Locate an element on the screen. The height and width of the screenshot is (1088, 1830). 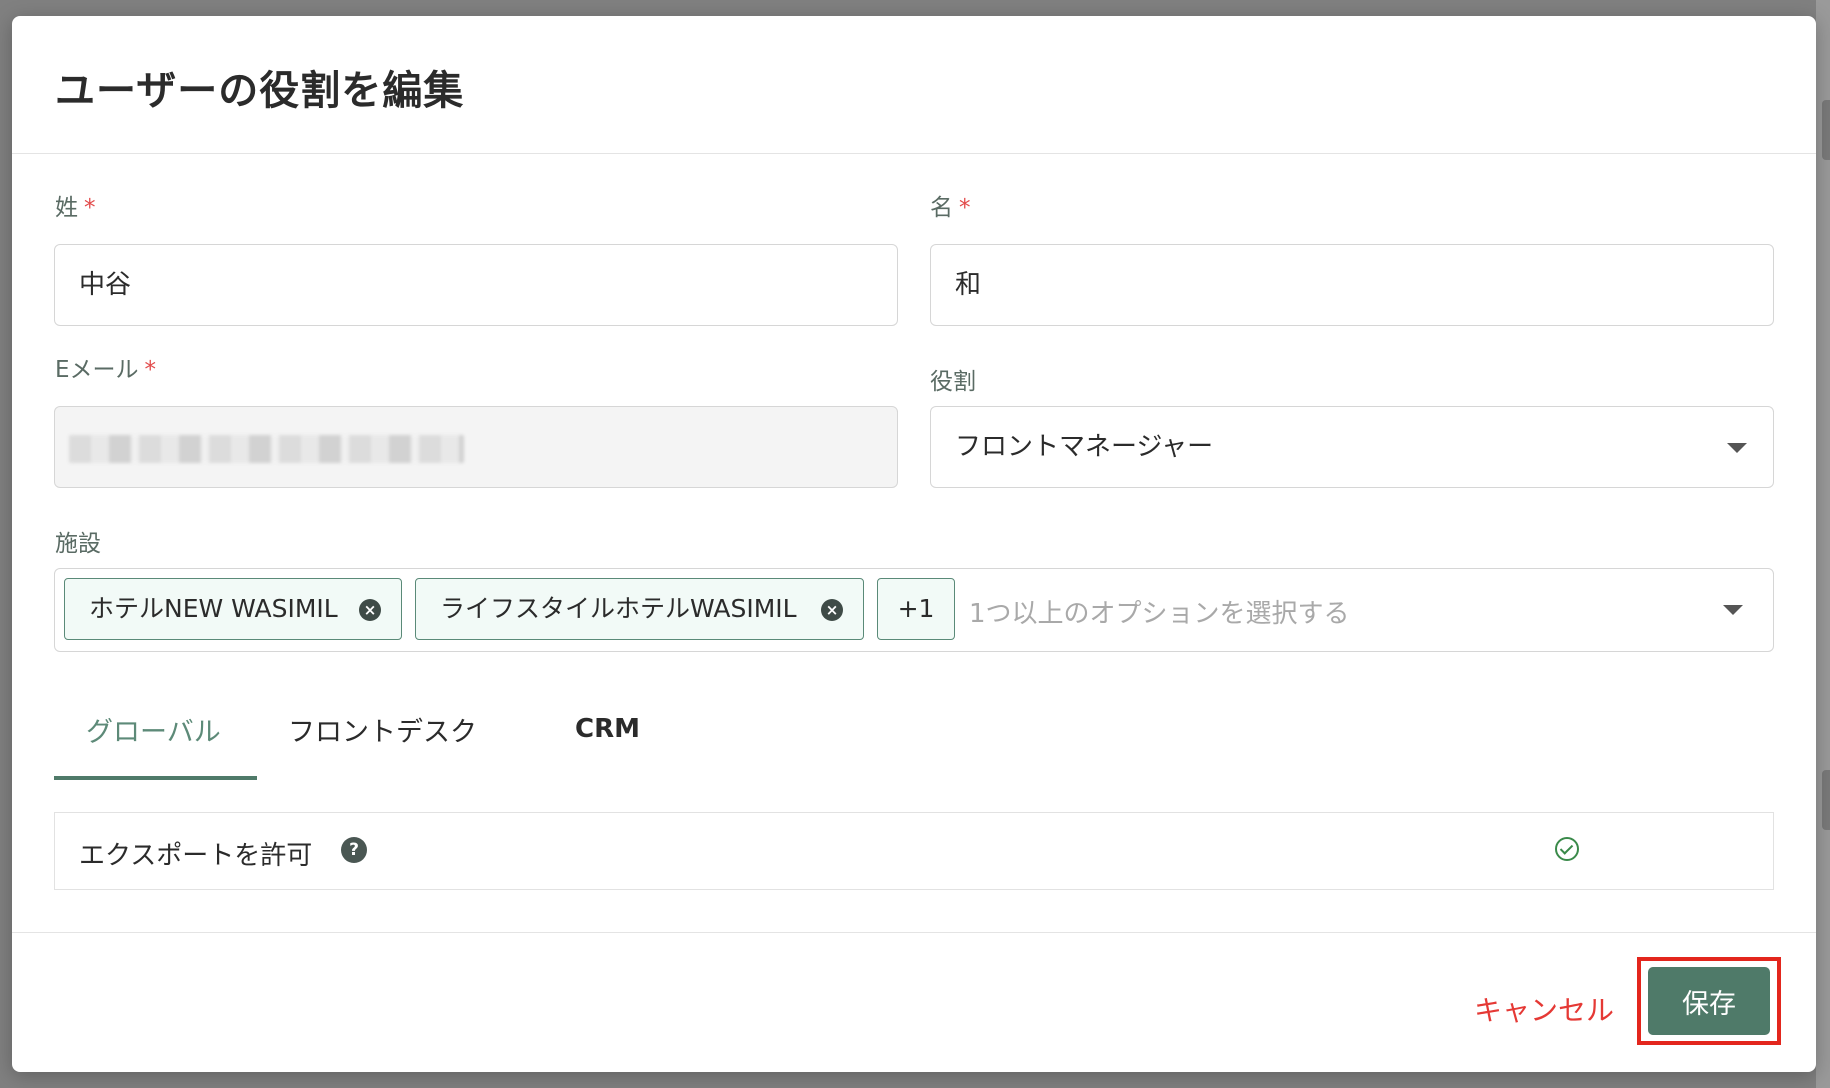
permission-label: エクスポートを許可 is located at coordinates (196, 856).